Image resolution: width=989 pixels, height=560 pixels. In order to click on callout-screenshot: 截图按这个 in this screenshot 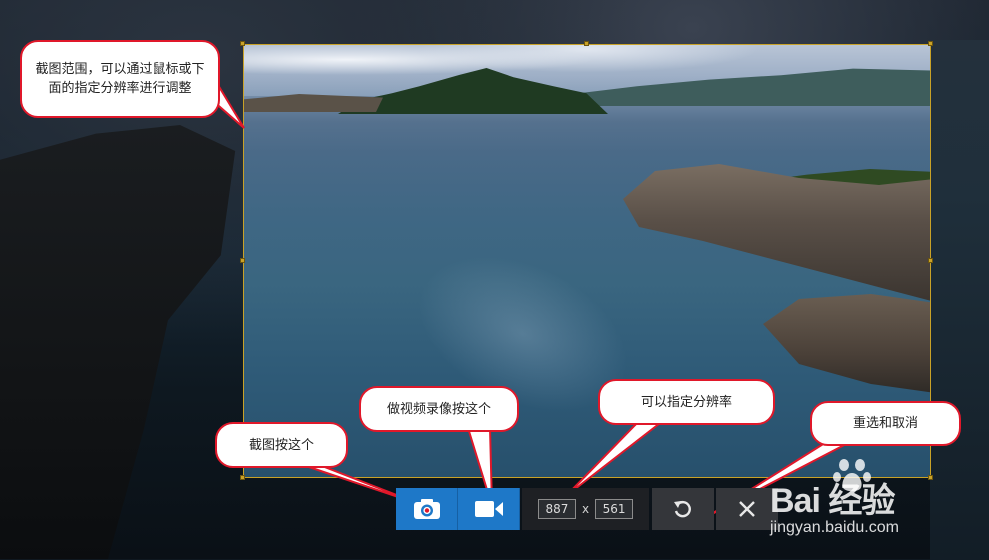, I will do `click(281, 445)`.